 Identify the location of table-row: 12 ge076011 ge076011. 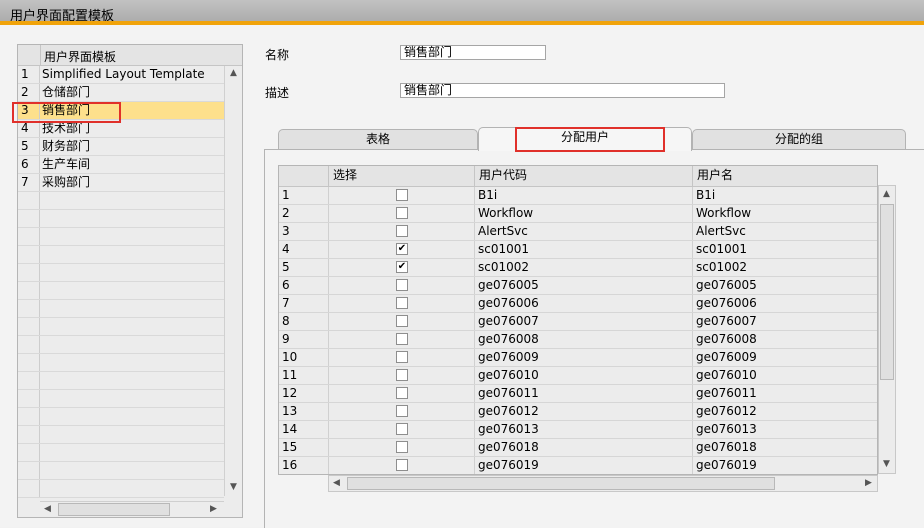
(578, 394).